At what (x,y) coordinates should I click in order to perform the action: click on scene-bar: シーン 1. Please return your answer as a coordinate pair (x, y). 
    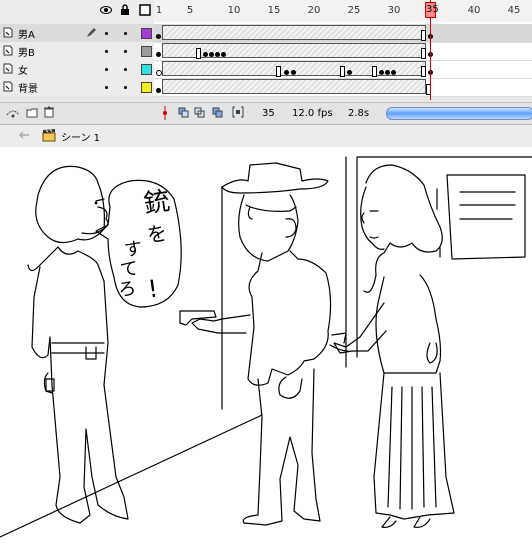
    Looking at the image, I should click on (266, 136).